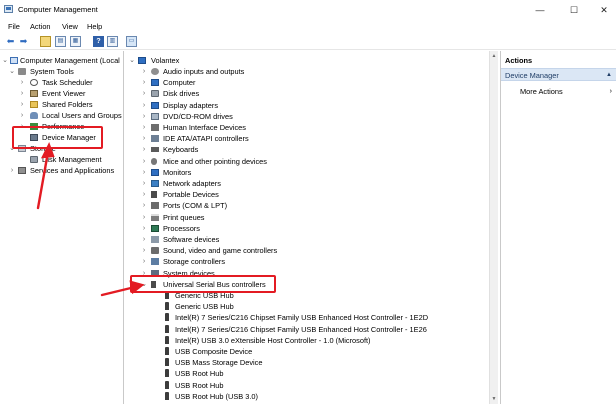  What do you see at coordinates (306, 217) in the screenshot?
I see `device-category-item: › Print queues` at bounding box center [306, 217].